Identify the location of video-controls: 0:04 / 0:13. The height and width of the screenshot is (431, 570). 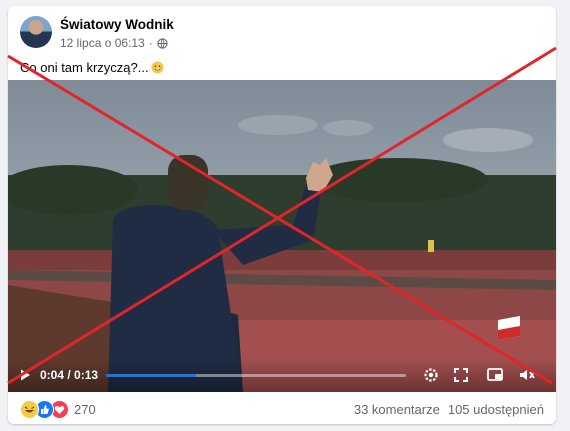
(282, 375).